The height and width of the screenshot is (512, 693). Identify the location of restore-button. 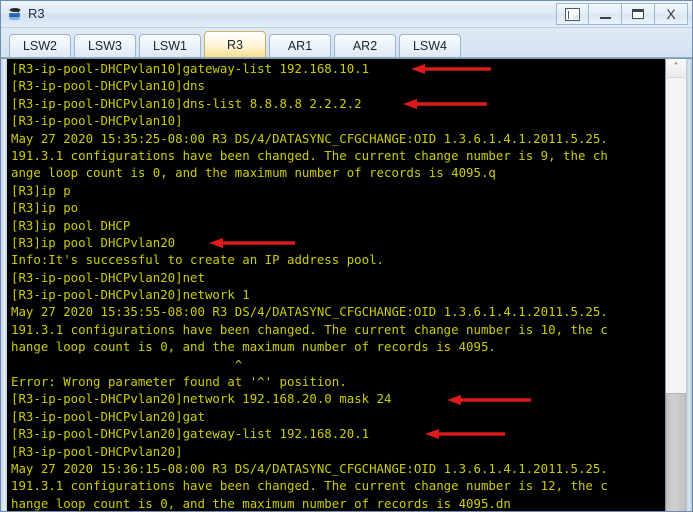
(572, 14).